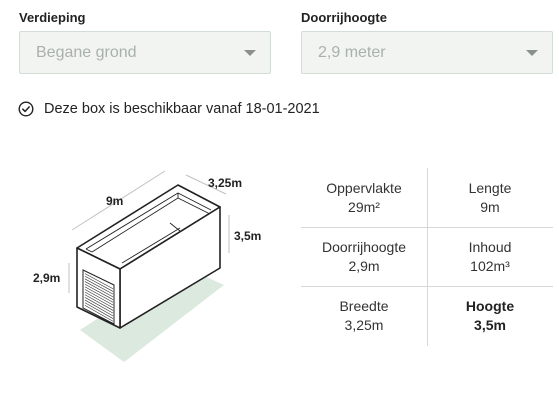 Image resolution: width=559 pixels, height=410 pixels. What do you see at coordinates (490, 256) in the screenshot?
I see `spec-cell: Inhoud 102m³` at bounding box center [490, 256].